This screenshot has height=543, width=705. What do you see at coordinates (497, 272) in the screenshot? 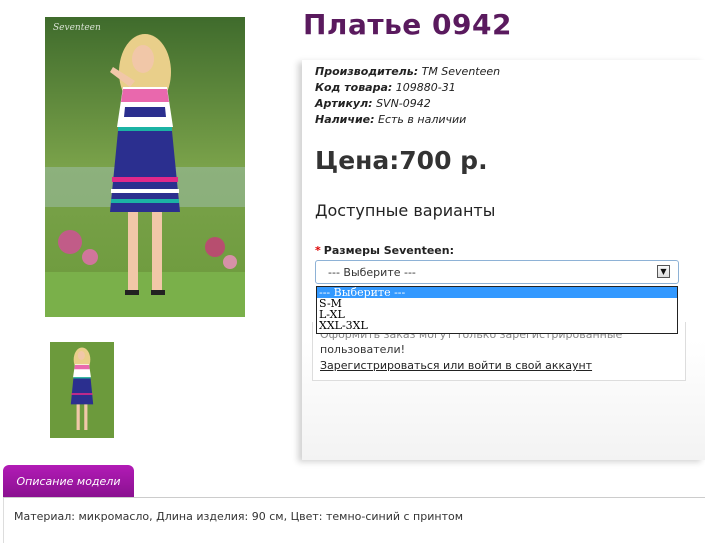
I see `size-select: --- Выберите --- ▼` at bounding box center [497, 272].